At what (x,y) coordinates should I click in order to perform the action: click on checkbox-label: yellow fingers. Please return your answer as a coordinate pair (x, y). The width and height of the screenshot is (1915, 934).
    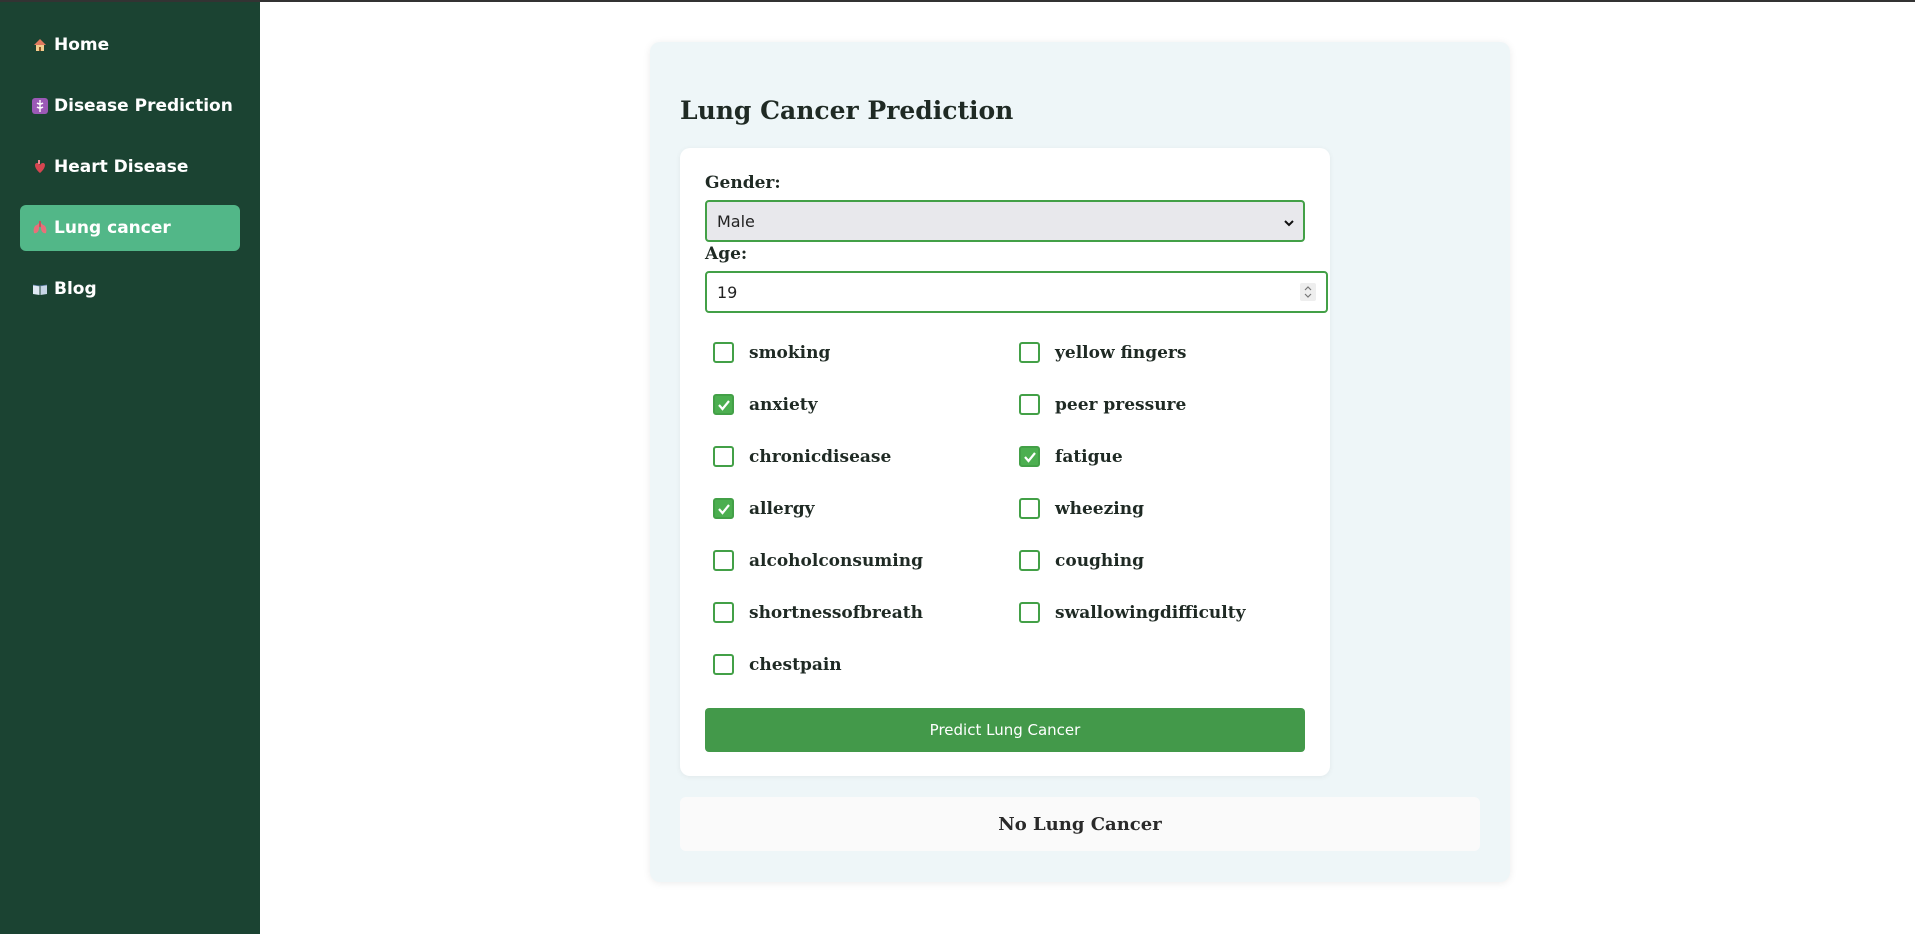
    Looking at the image, I should click on (1121, 352).